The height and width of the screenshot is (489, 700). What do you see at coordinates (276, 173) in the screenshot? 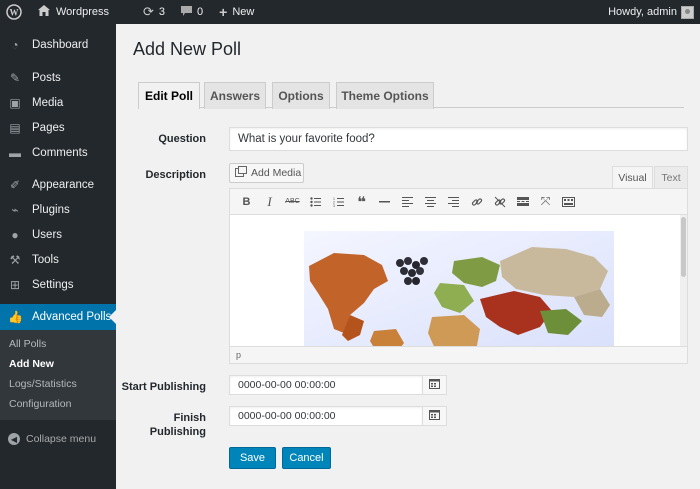
I see `add-media-label: Add Media` at bounding box center [276, 173].